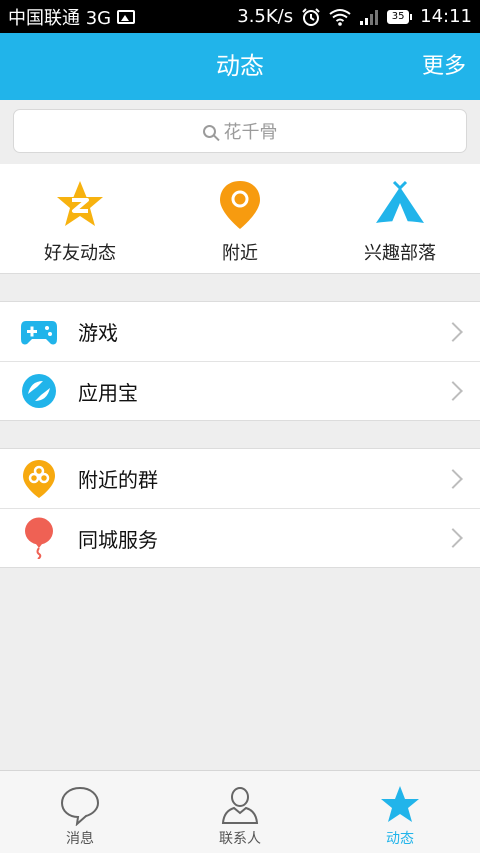  What do you see at coordinates (118, 539) in the screenshot?
I see `list-item-label: 同城服务` at bounding box center [118, 539].